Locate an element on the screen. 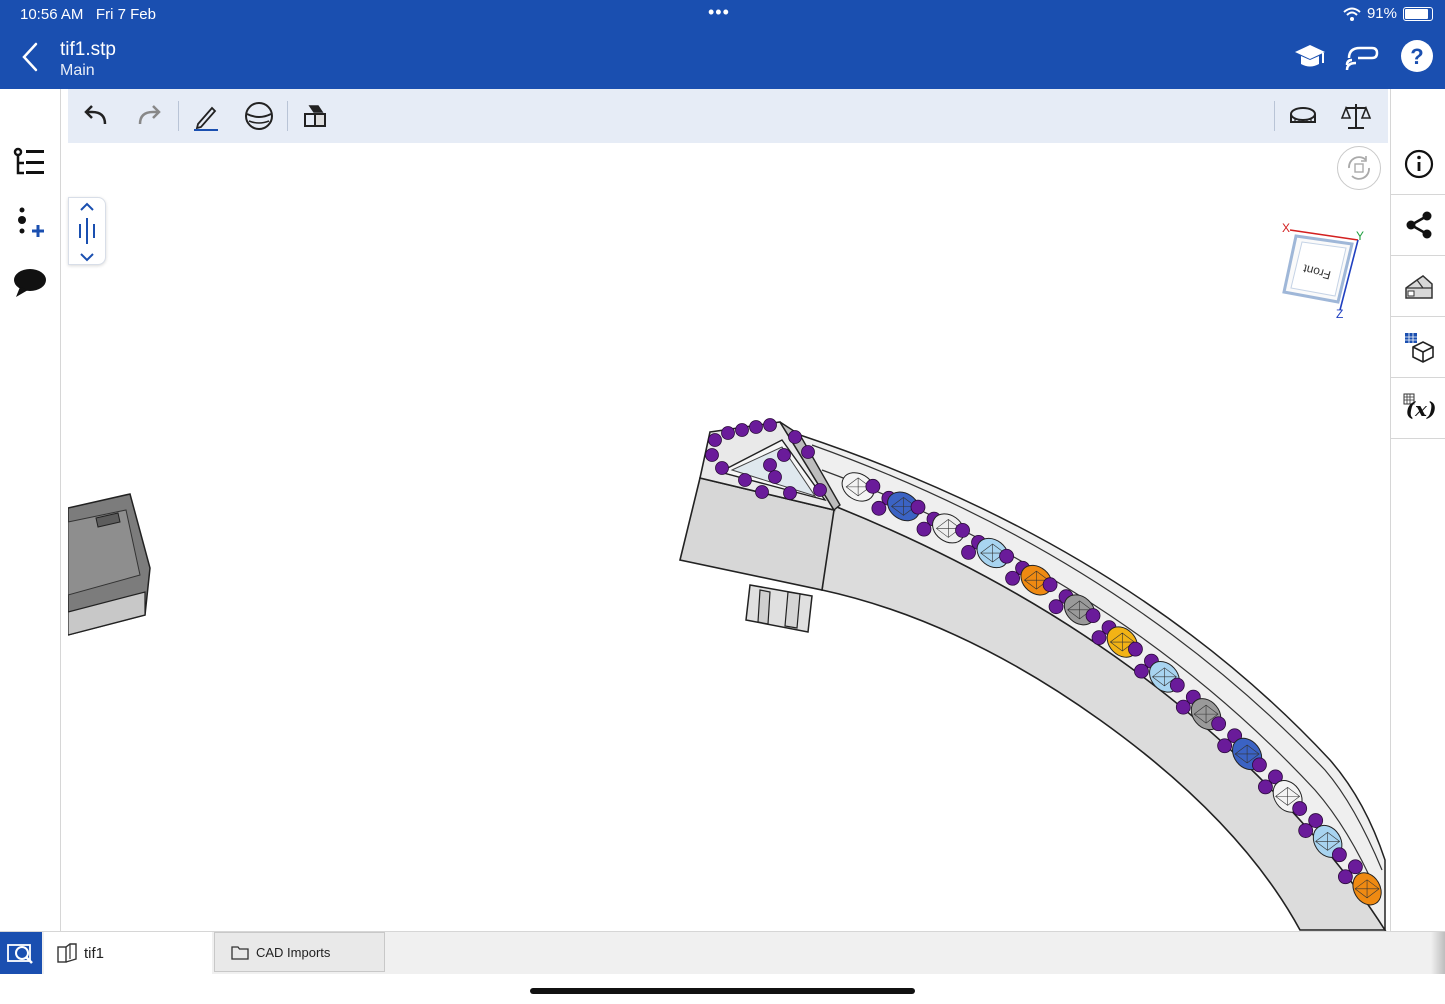 The image size is (1445, 1004). search-icon is located at coordinates (20, 954).